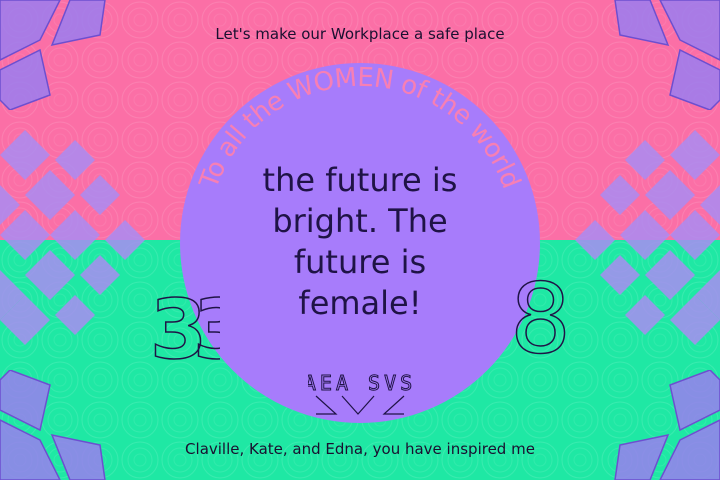 The width and height of the screenshot is (720, 480). I want to click on left-33-ornament: 33, so click(185, 326).